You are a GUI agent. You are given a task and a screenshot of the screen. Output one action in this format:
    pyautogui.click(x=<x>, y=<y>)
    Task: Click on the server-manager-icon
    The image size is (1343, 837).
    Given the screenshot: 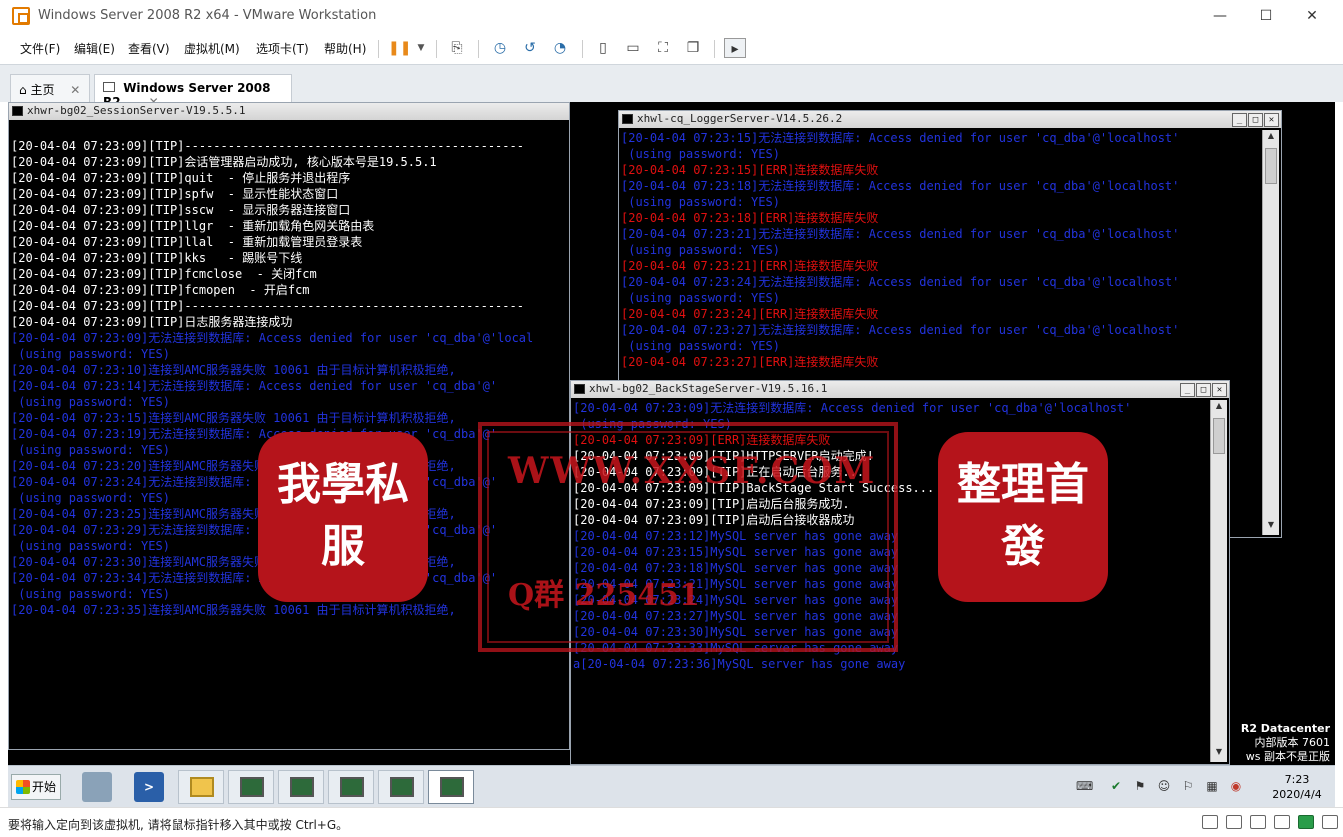 What is the action you would take?
    pyautogui.click(x=97, y=787)
    